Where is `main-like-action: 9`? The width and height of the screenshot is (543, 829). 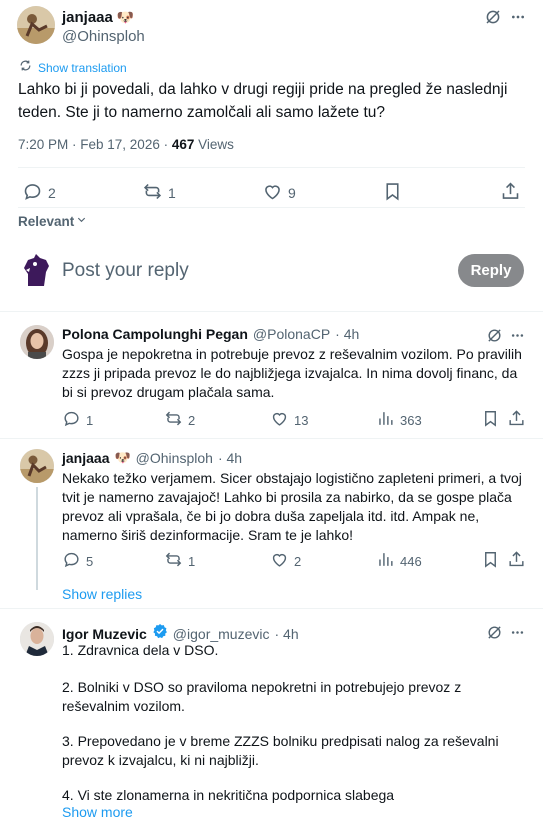
main-like-action: 9 is located at coordinates (279, 193).